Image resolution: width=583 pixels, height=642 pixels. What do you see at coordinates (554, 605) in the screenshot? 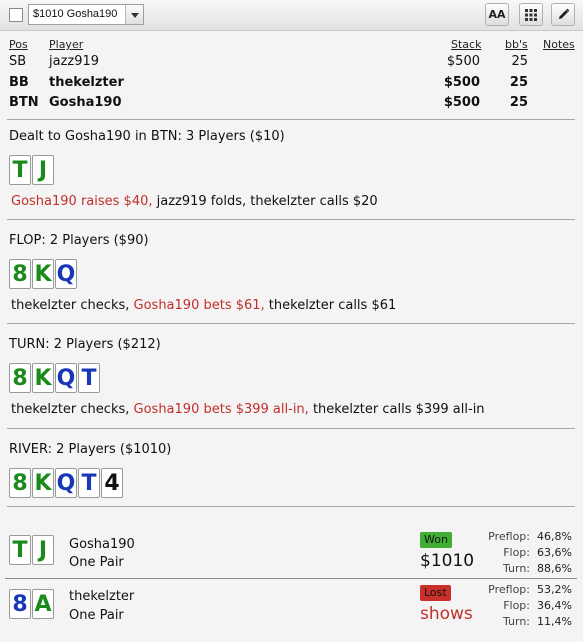
I see `stat-value: 36,4%` at bounding box center [554, 605].